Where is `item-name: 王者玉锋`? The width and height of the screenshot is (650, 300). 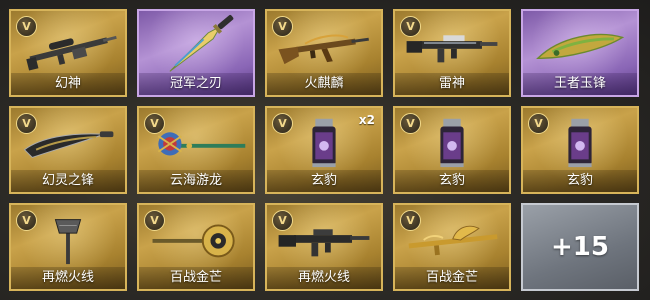 item-name: 王者玉锋 is located at coordinates (580, 84).